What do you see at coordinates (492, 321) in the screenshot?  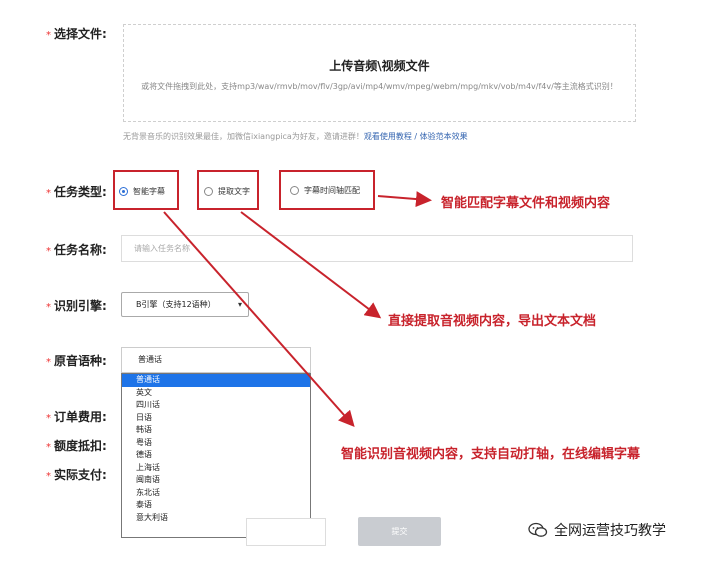 I see `annotation-extract-text: 直接提取音视频内容，导出文本文档` at bounding box center [492, 321].